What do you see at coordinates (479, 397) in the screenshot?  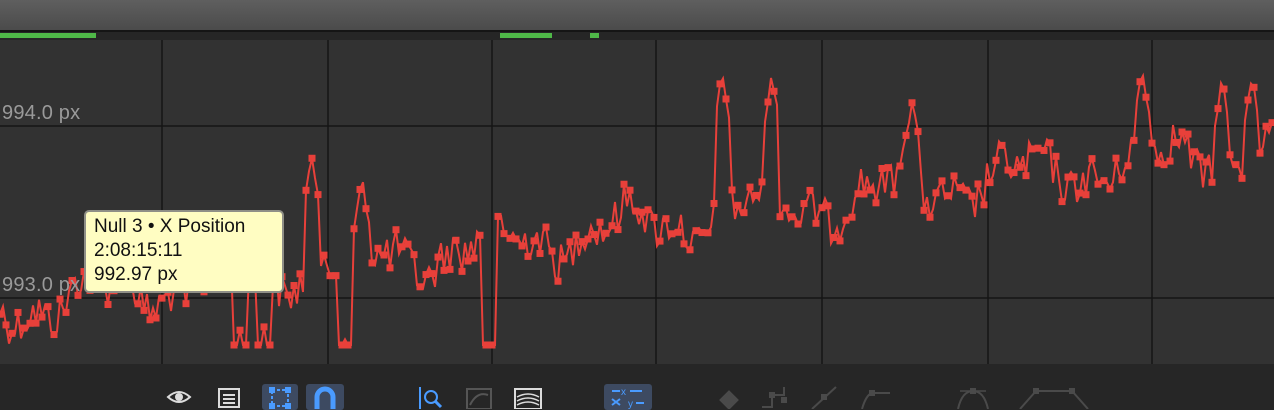 I see `fit-selection-icon` at bounding box center [479, 397].